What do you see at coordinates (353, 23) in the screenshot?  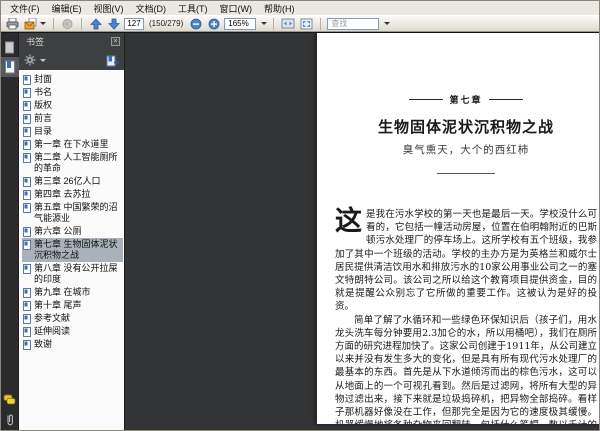 I see `find-input` at bounding box center [353, 23].